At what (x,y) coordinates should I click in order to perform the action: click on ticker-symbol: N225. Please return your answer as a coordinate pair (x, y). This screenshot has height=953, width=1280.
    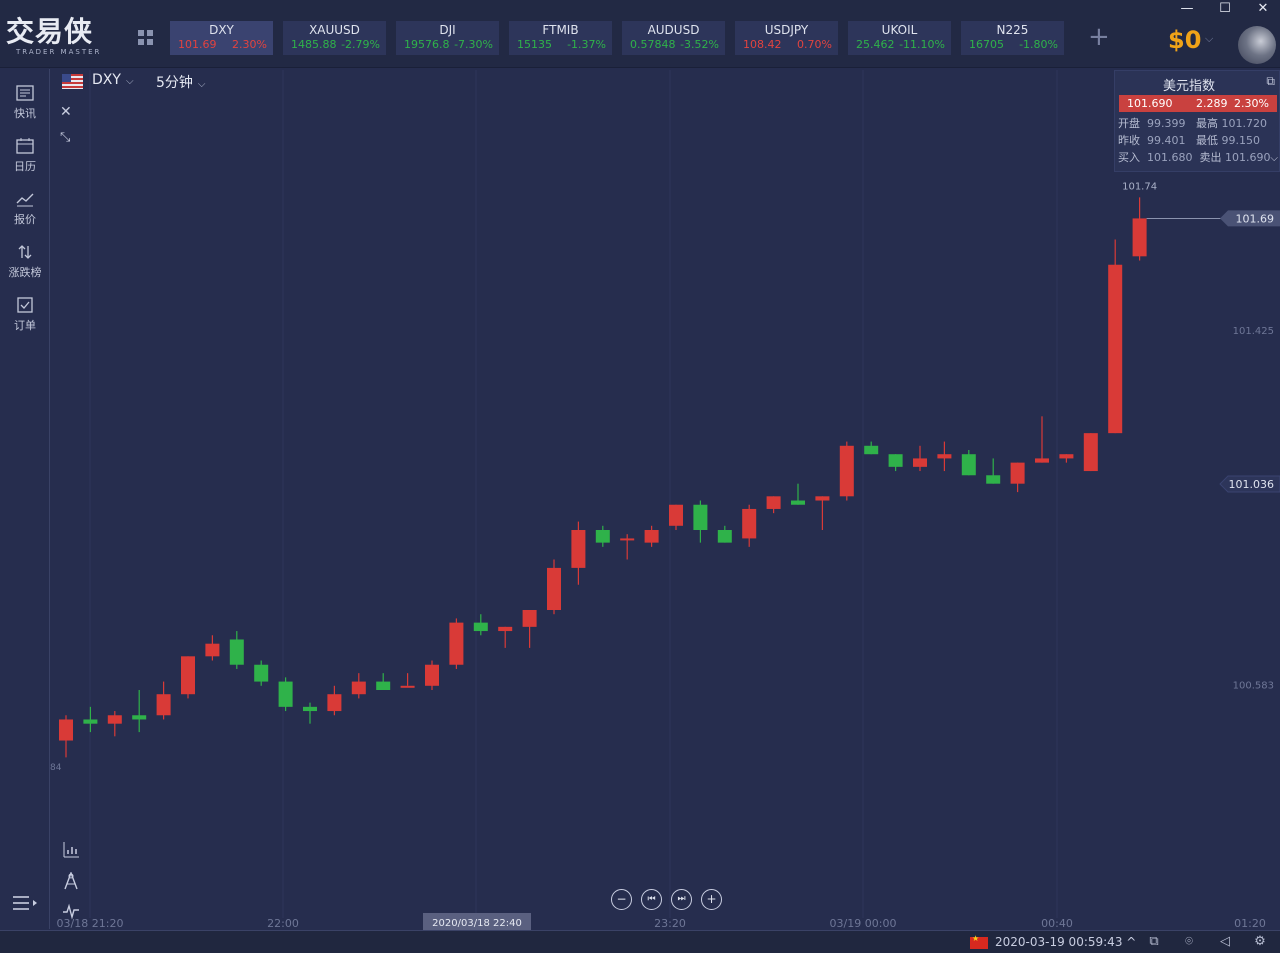
    Looking at the image, I should click on (1012, 30).